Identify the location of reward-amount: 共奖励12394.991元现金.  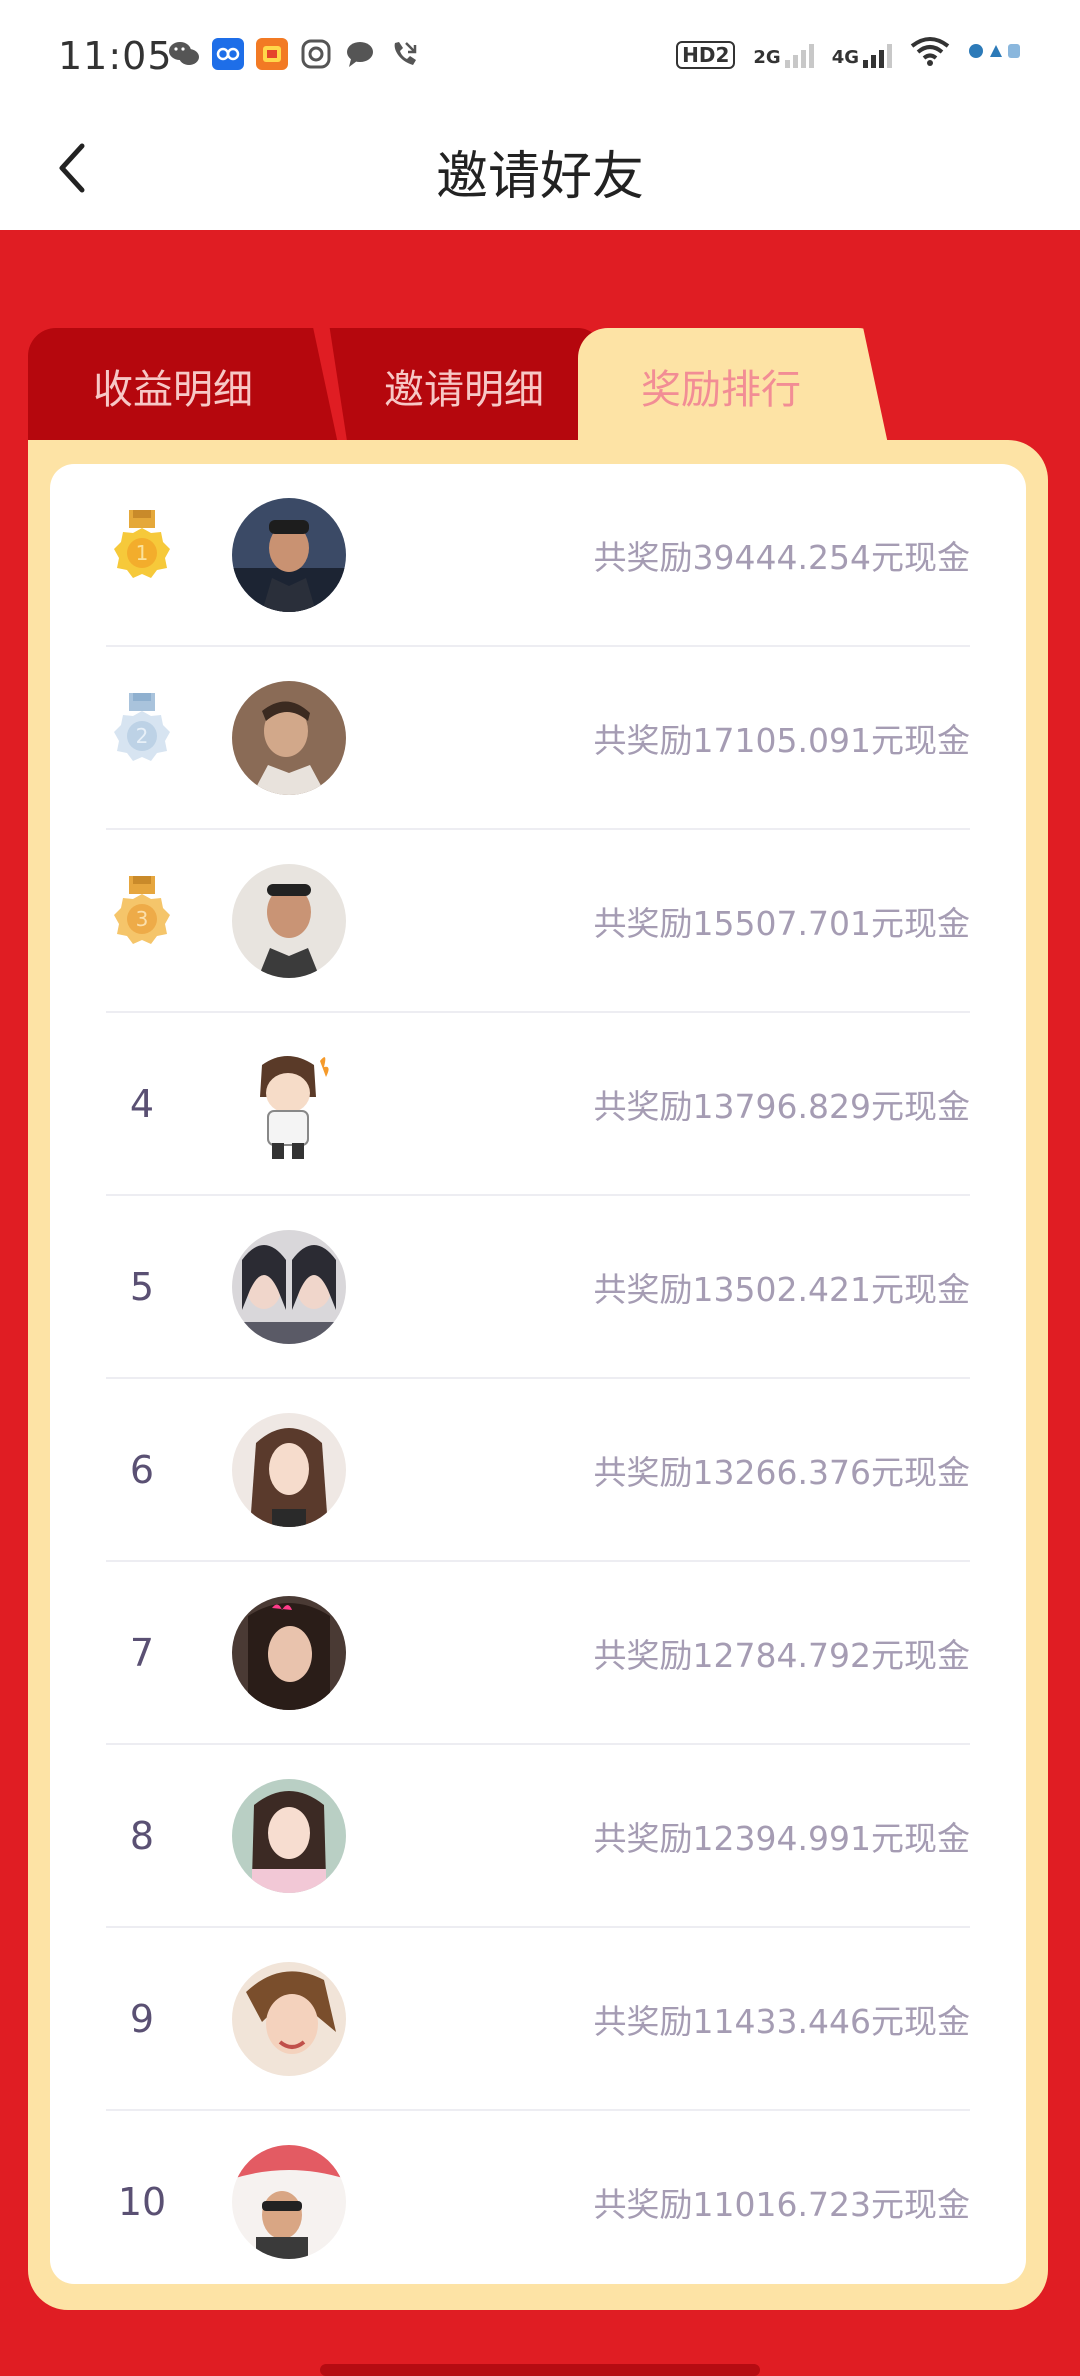
(781, 1838).